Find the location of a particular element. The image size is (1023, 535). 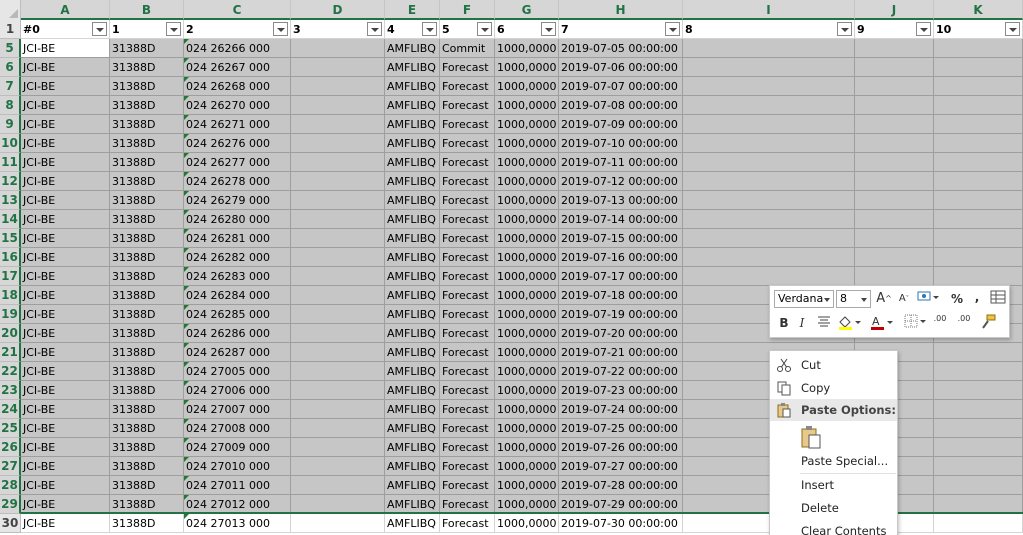

column-header-g: G is located at coordinates (527, 10).